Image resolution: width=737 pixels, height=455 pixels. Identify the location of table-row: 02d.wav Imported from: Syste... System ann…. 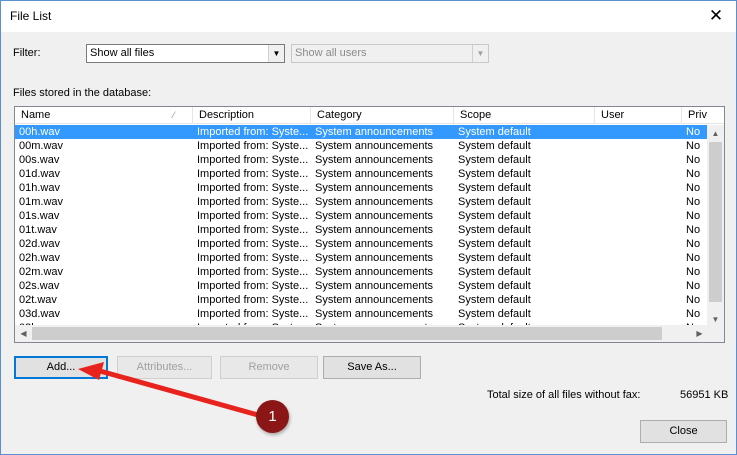
(361, 244).